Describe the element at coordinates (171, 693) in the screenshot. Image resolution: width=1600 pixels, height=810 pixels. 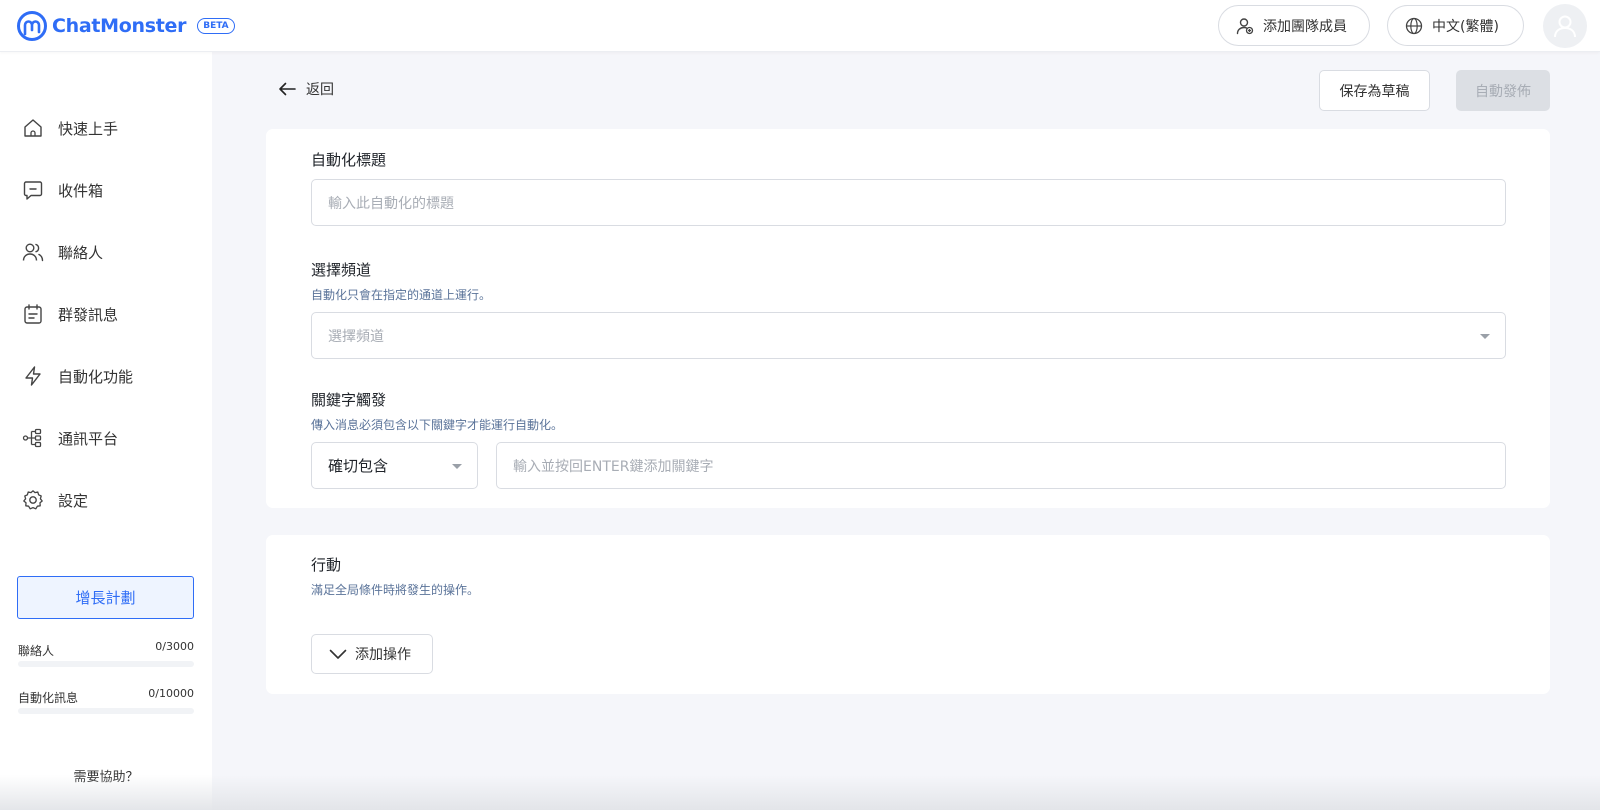
I see `usage-value: 0/10000` at that location.